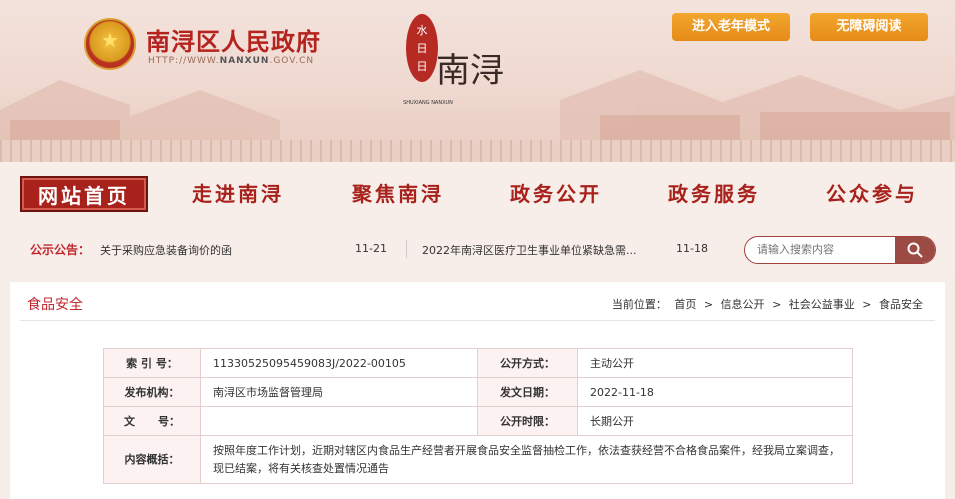  I want to click on meta-row: 发布机构： 南浔区市场监督管理局 发文日期： 2022-11-18, so click(478, 392).